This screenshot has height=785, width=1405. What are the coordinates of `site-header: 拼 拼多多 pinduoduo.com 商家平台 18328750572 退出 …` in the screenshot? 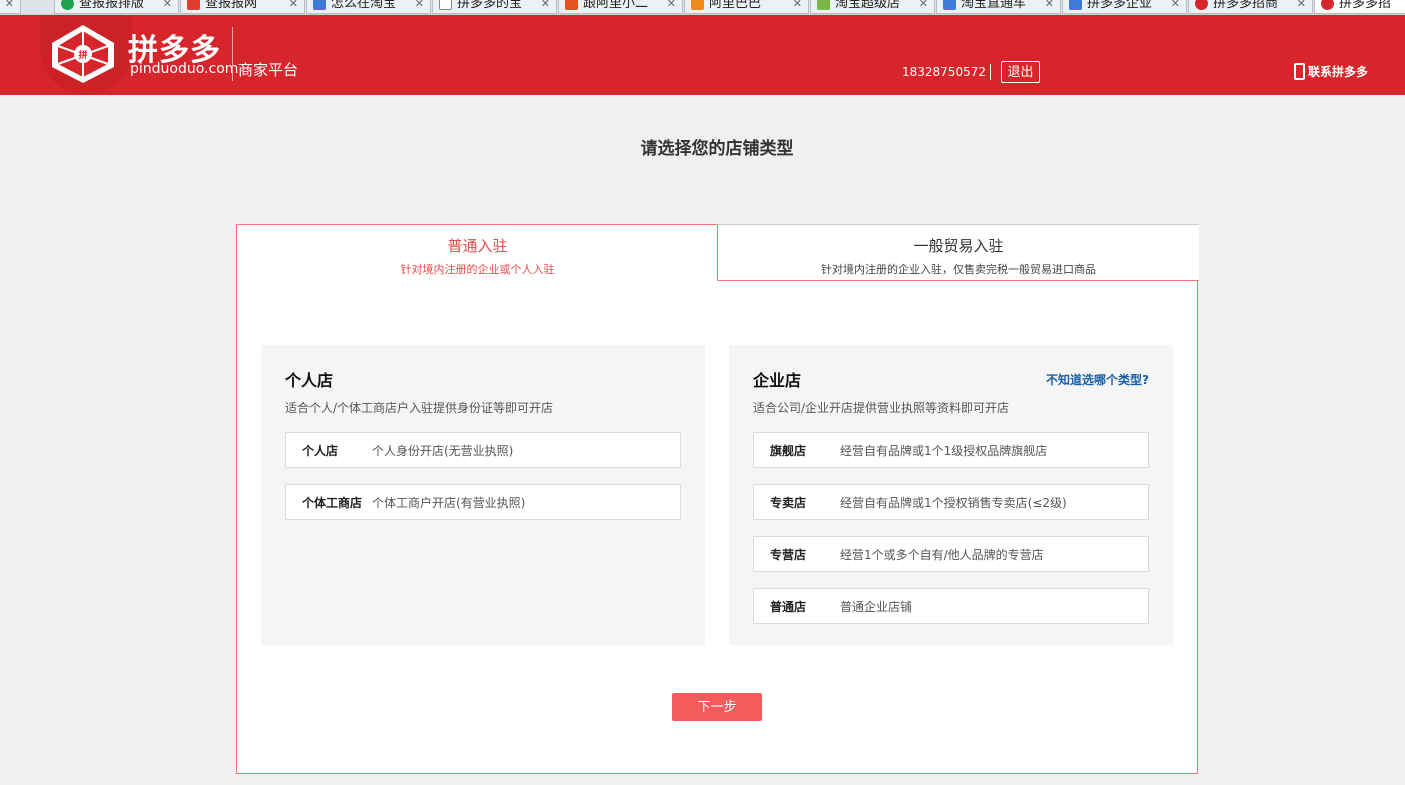 It's located at (702, 55).